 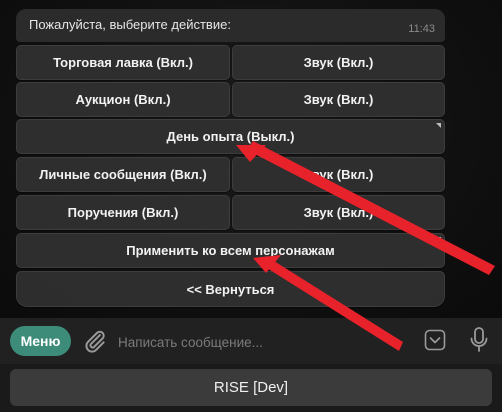 I want to click on menu-button: Меню, so click(x=40, y=341).